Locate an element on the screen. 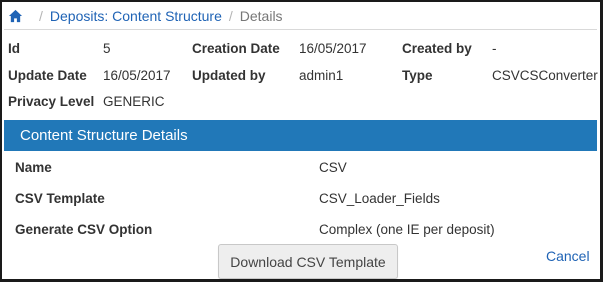 This screenshot has height=282, width=603. generate-csv-option-value: Complex (one IE per deposit) is located at coordinates (407, 229).